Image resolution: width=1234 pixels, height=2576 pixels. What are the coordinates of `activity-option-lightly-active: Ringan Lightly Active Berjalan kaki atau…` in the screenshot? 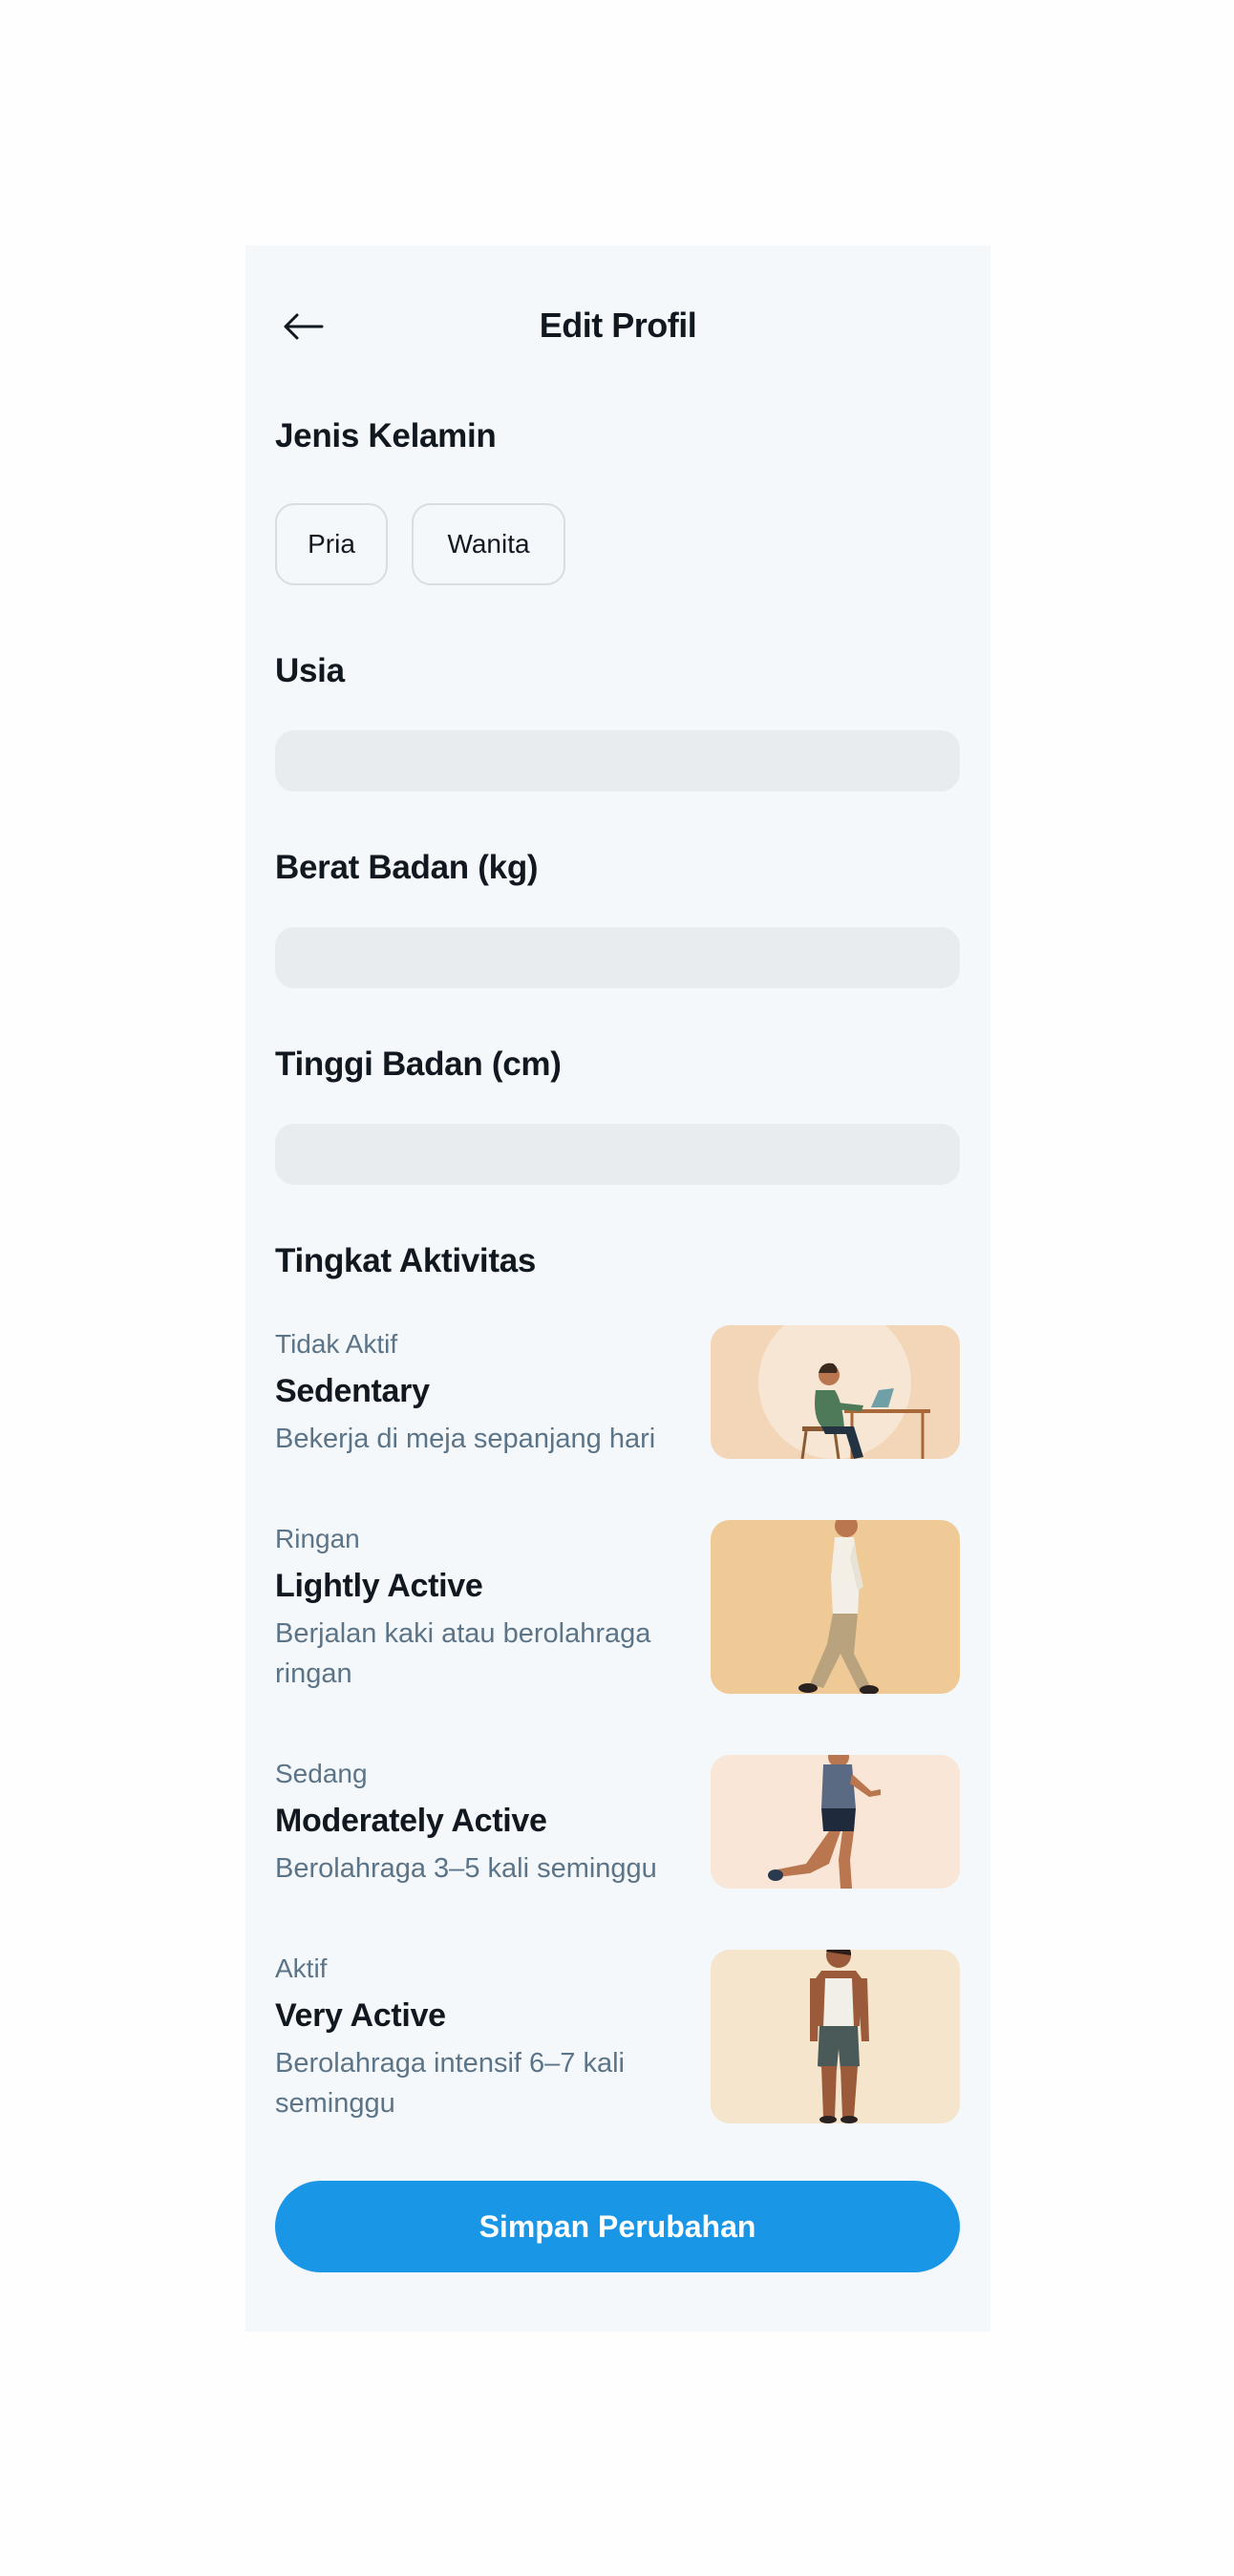 It's located at (618, 1607).